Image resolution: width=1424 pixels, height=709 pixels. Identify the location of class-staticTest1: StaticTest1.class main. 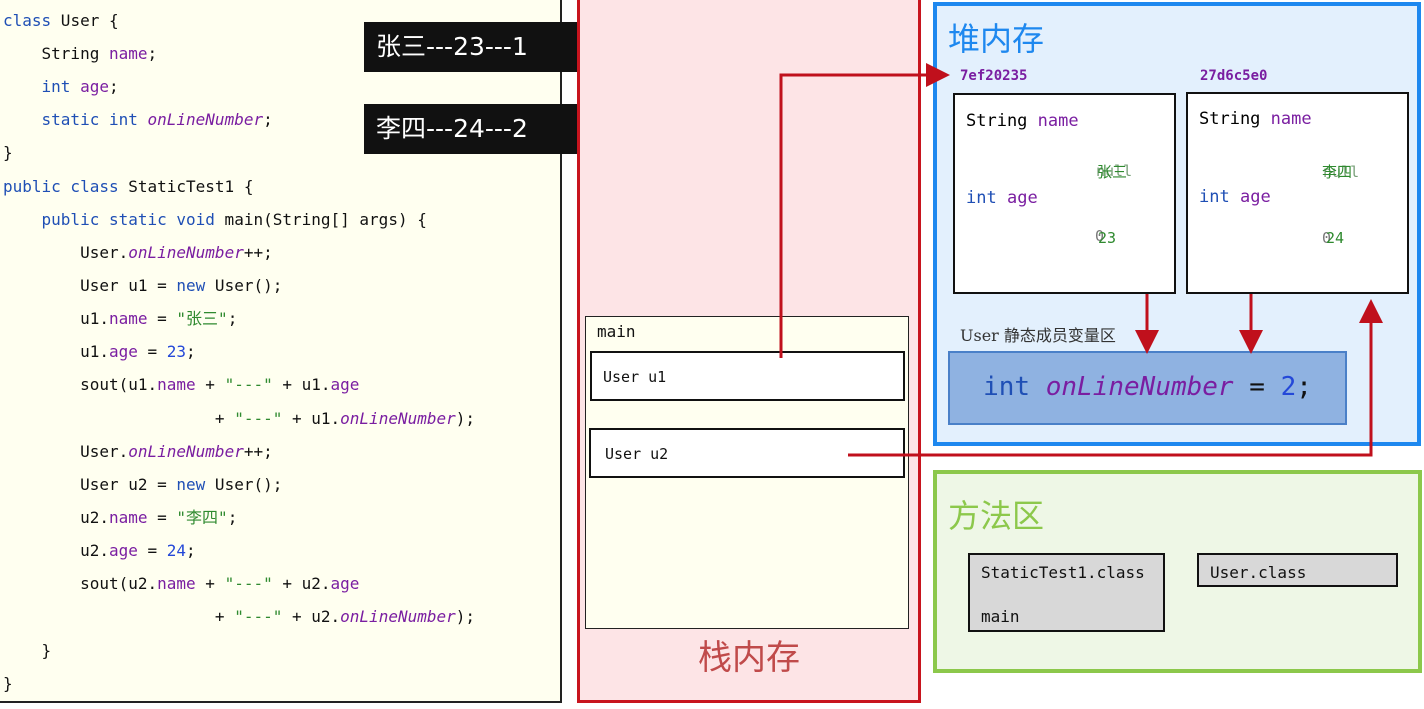
(1066, 592).